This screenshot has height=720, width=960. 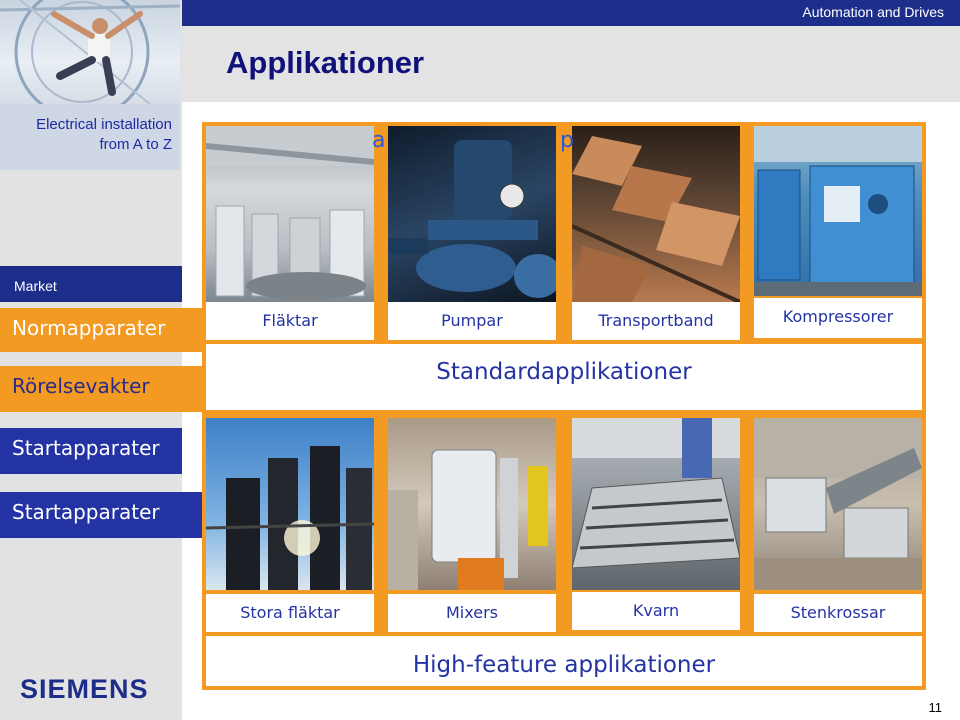 What do you see at coordinates (472, 504) in the screenshot?
I see `mixer-photo` at bounding box center [472, 504].